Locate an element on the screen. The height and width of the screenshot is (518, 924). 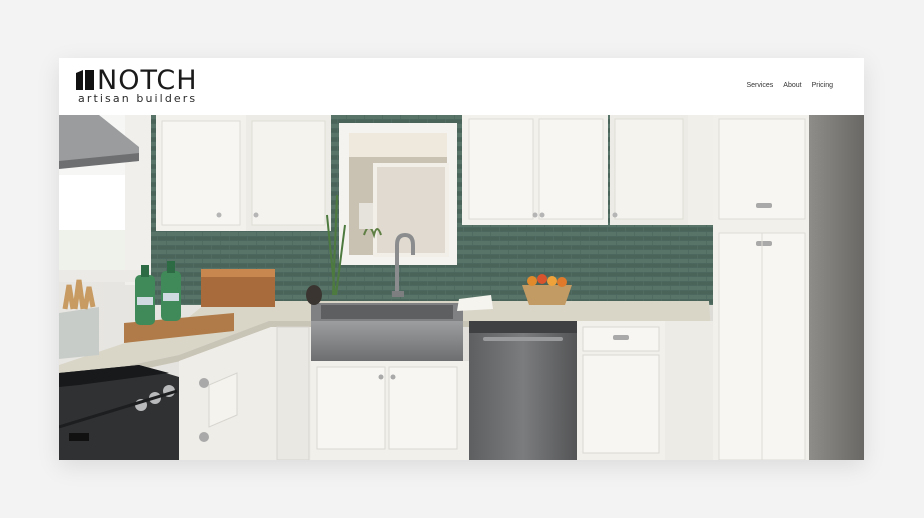
upper-cabinets-left is located at coordinates (243, 173).